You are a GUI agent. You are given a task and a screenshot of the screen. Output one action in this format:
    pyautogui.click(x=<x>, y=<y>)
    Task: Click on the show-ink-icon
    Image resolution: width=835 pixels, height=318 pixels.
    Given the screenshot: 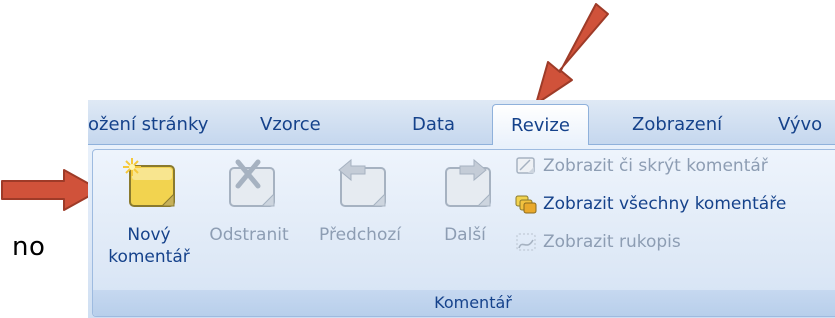 What is the action you would take?
    pyautogui.click(x=526, y=242)
    